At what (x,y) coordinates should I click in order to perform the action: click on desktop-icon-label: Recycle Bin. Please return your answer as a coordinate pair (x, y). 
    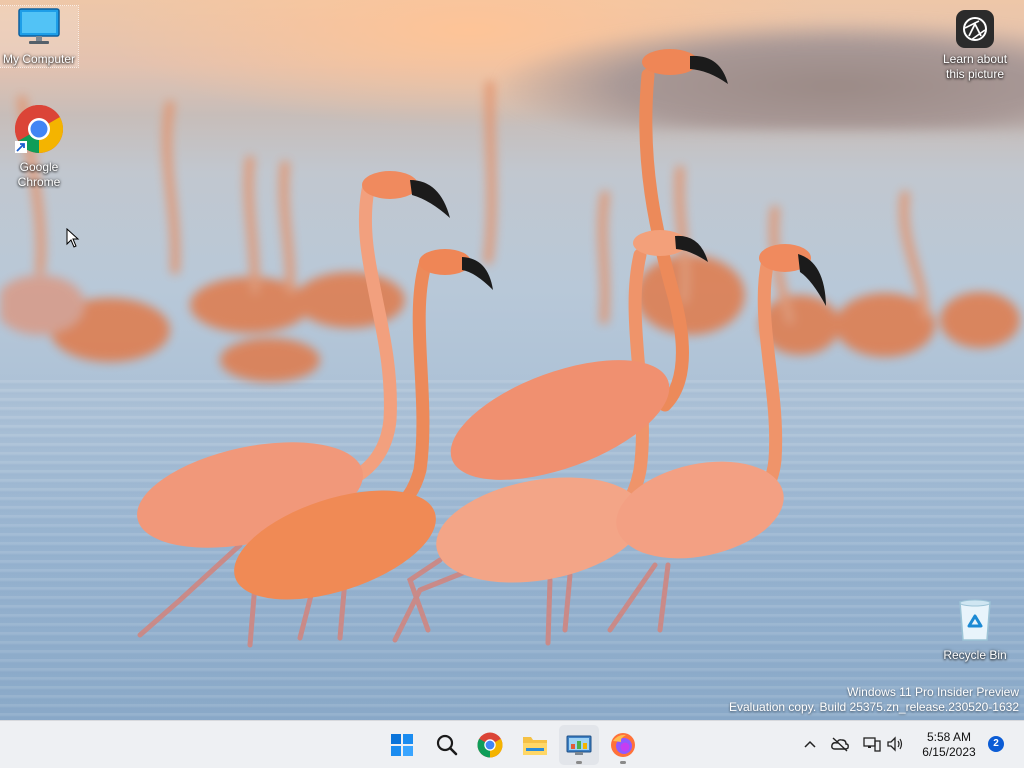
    Looking at the image, I should click on (975, 655).